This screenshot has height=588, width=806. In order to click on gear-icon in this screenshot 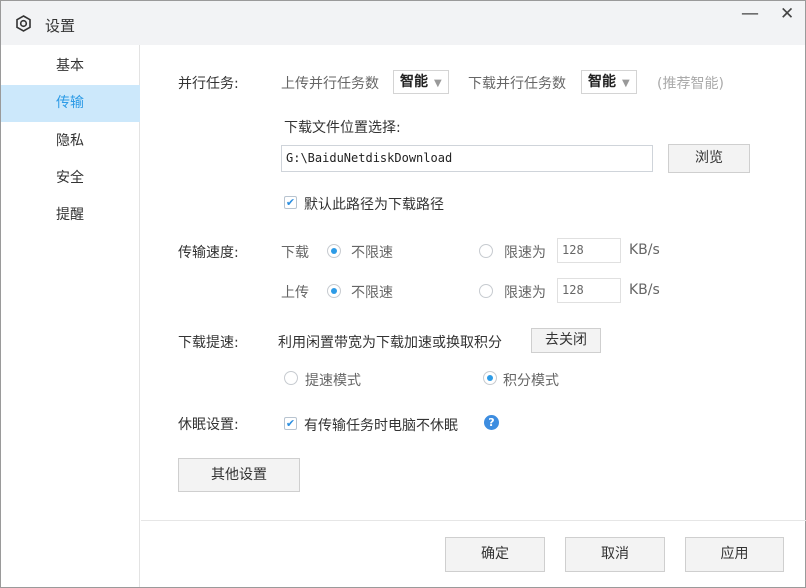, I will do `click(23, 23)`.